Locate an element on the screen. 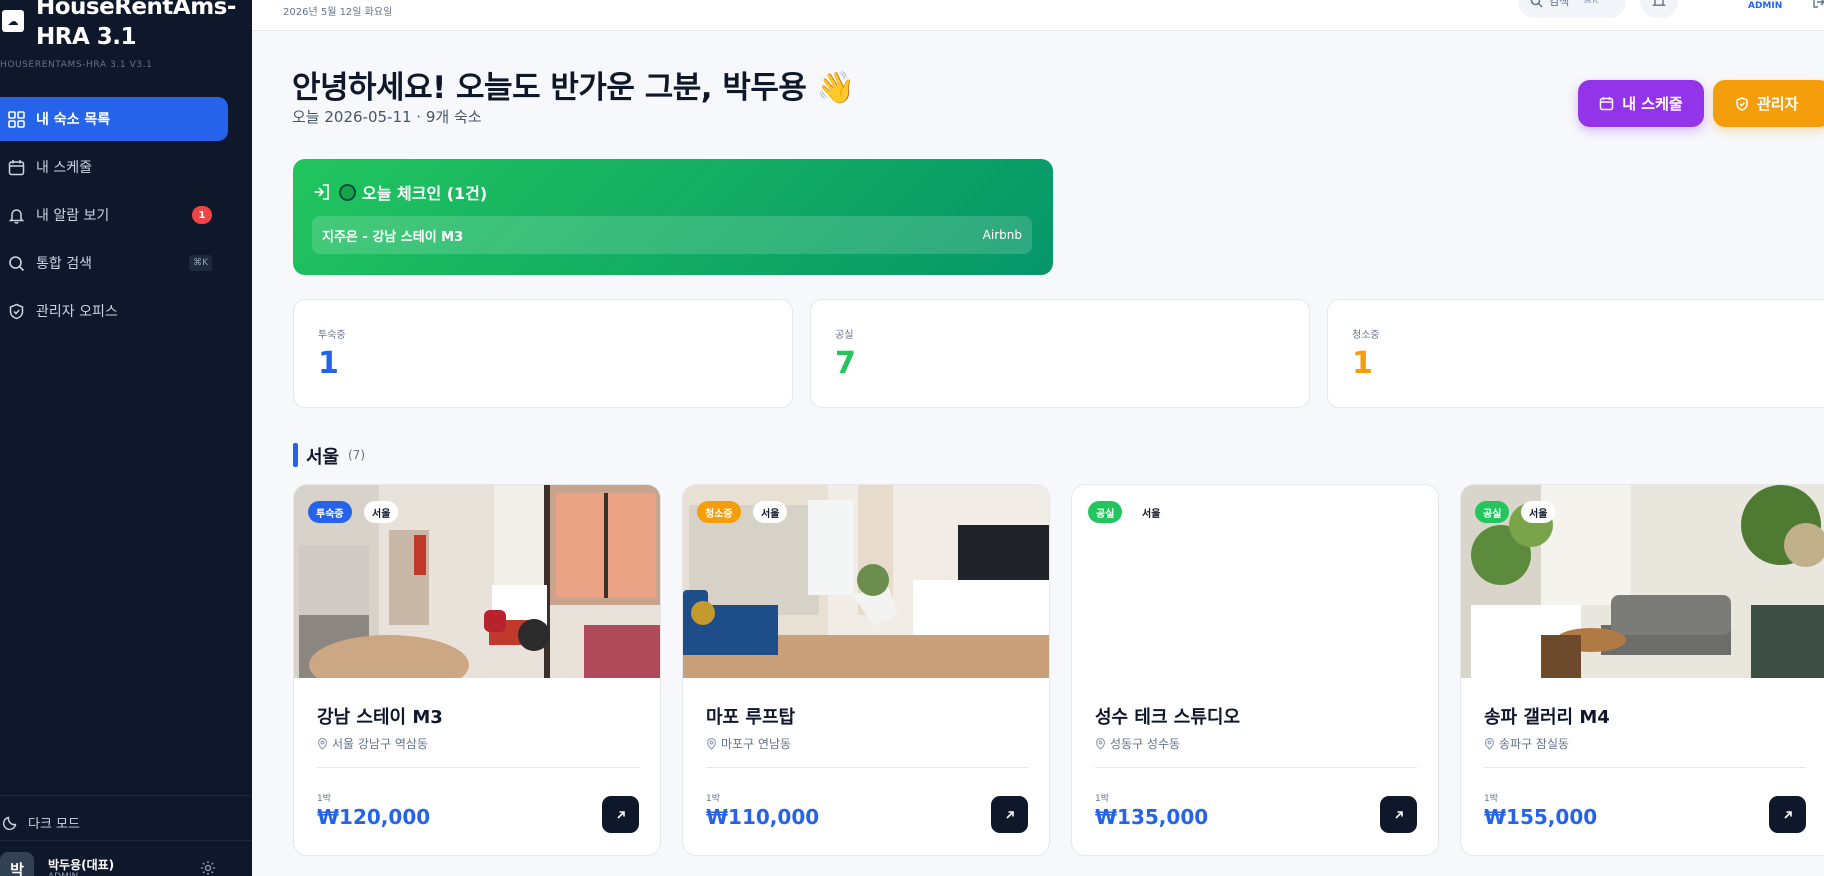  user-name: 박두용(대표) is located at coordinates (81, 865).